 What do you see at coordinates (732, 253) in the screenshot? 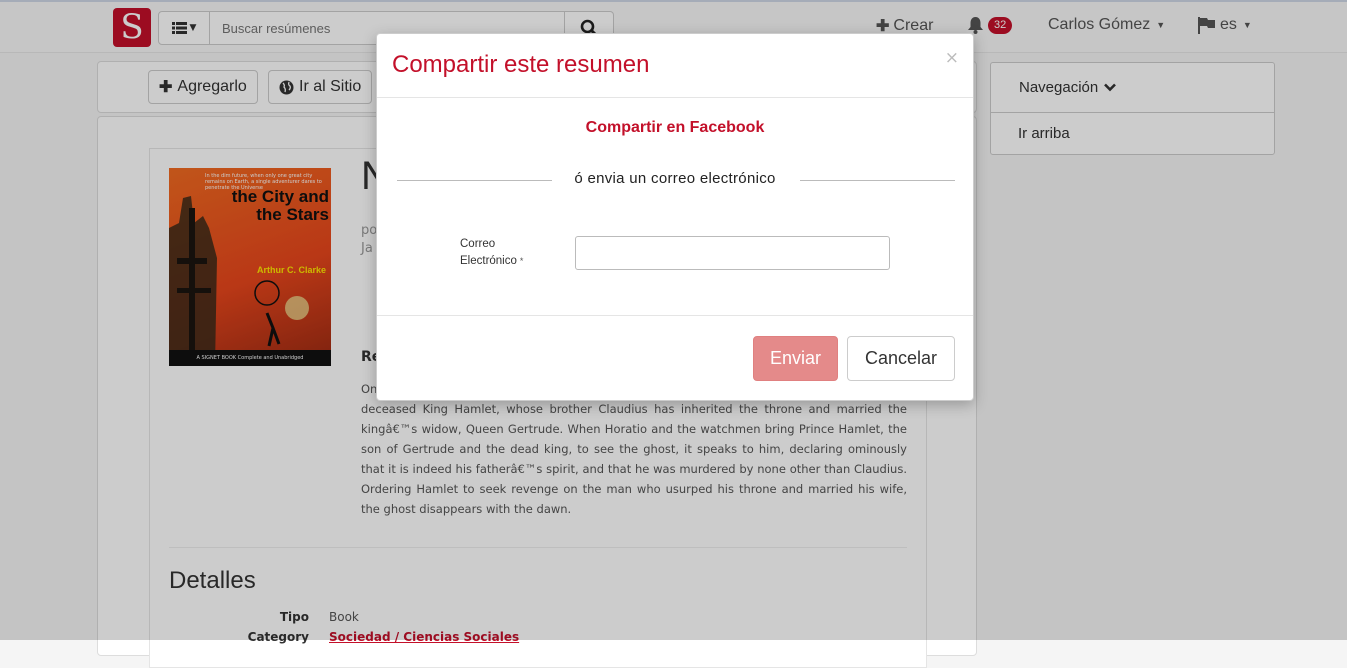
I see `email-field` at bounding box center [732, 253].